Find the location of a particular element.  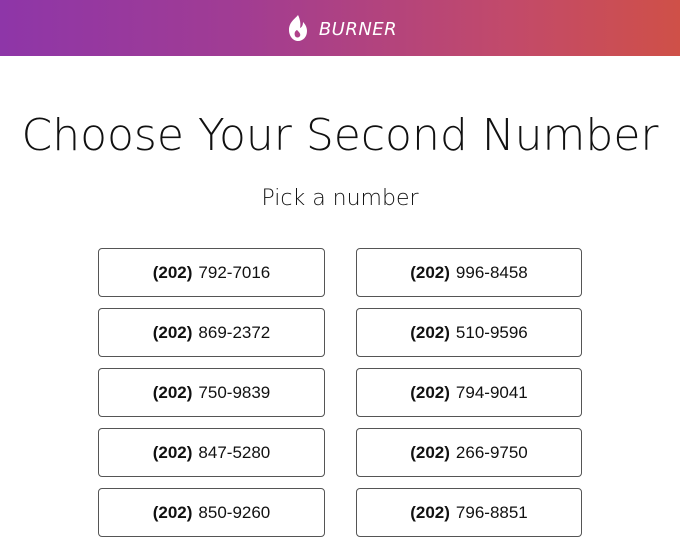

number-option-button: (202) 750-9839 is located at coordinates (211, 392).